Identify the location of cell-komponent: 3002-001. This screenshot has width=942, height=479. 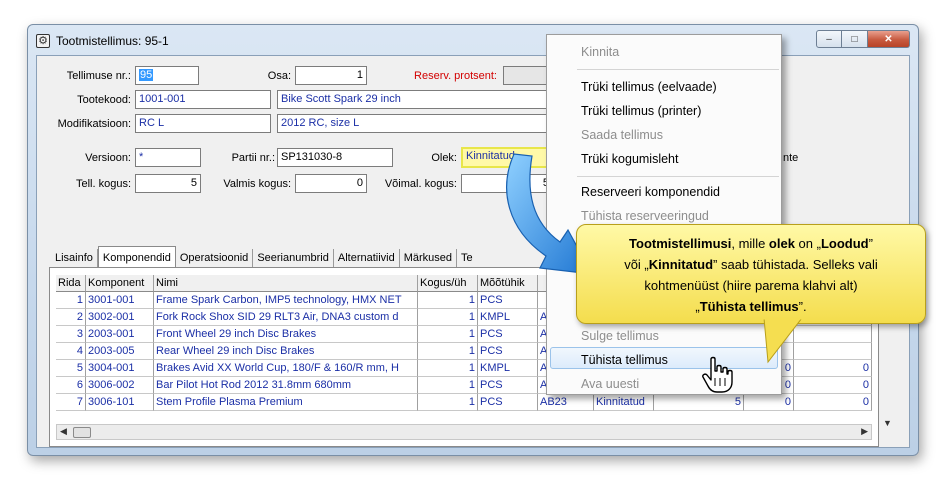
(120, 317).